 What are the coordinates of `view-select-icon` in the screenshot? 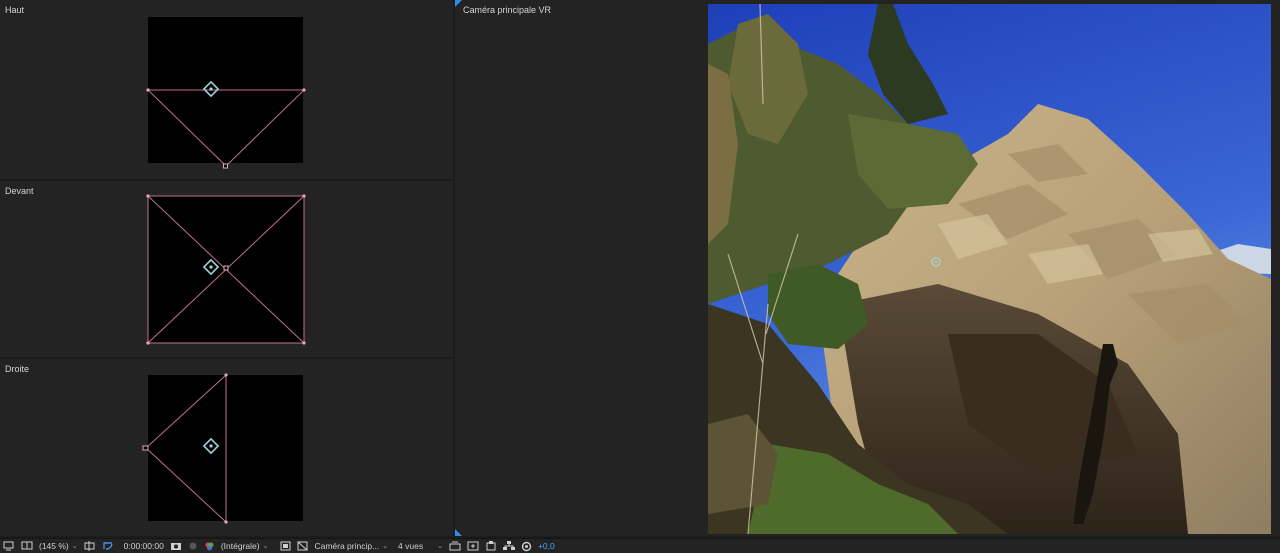 It's located at (455, 546).